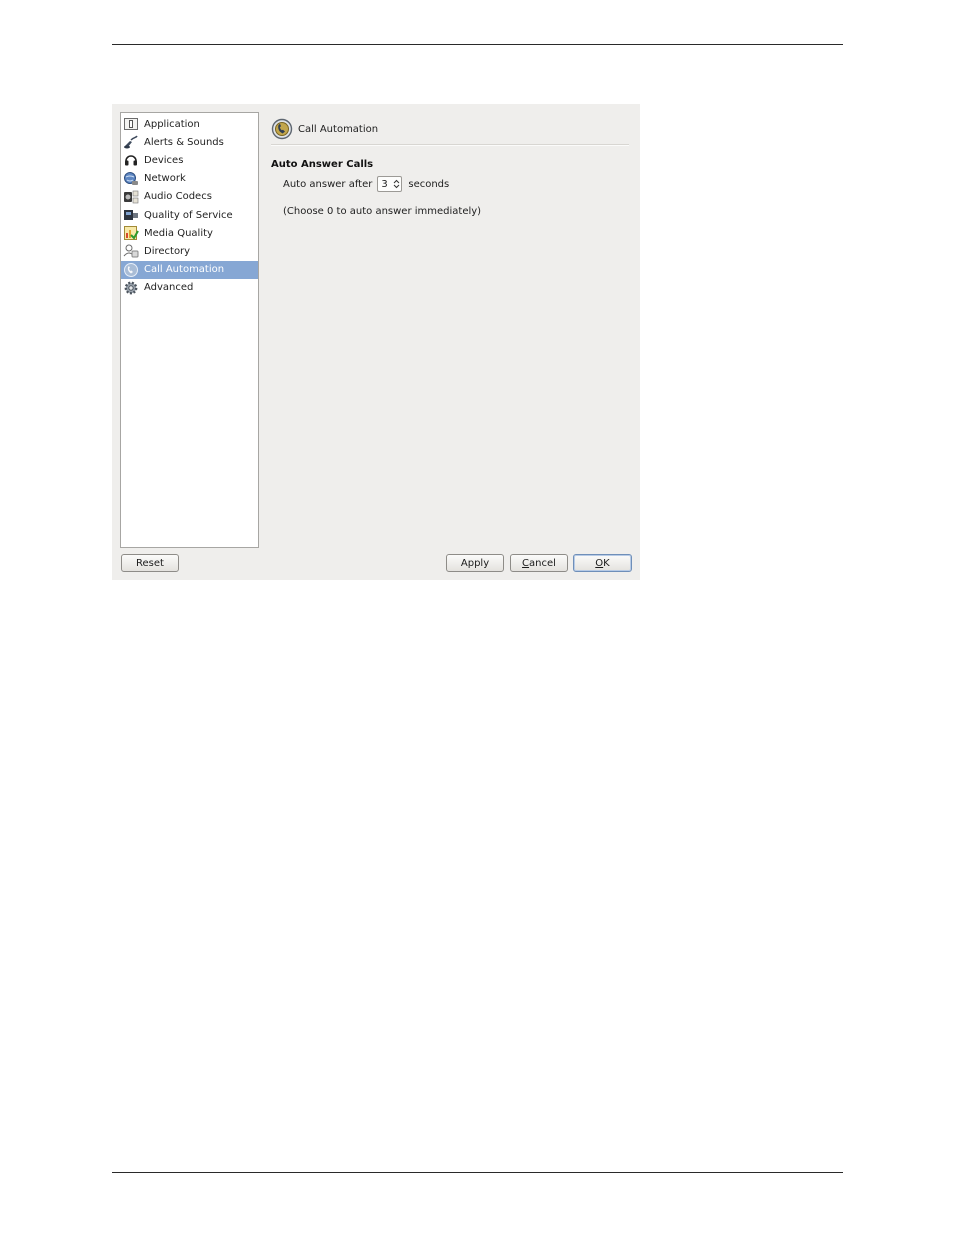 The image size is (954, 1235). What do you see at coordinates (526, 563) in the screenshot?
I see `cancel-mnemonic: C` at bounding box center [526, 563].